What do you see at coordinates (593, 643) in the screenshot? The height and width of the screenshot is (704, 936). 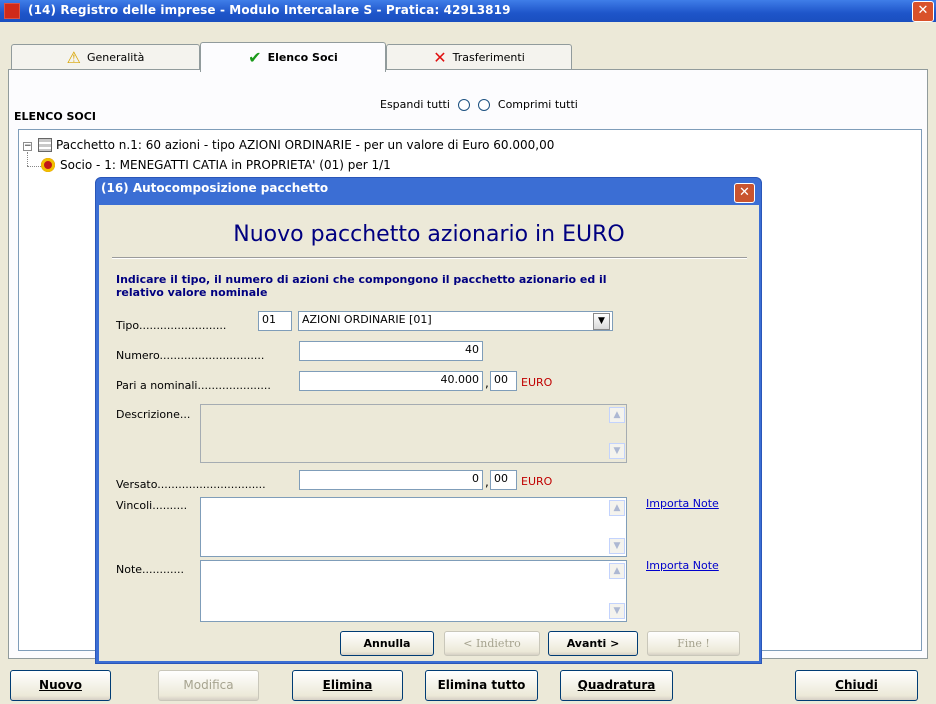 I see `avanti-button: Avanti >` at bounding box center [593, 643].